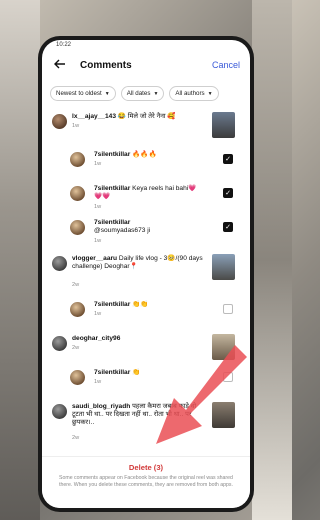  What do you see at coordinates (96, 338) in the screenshot?
I see `comment-username: deoghar_city96` at bounding box center [96, 338].